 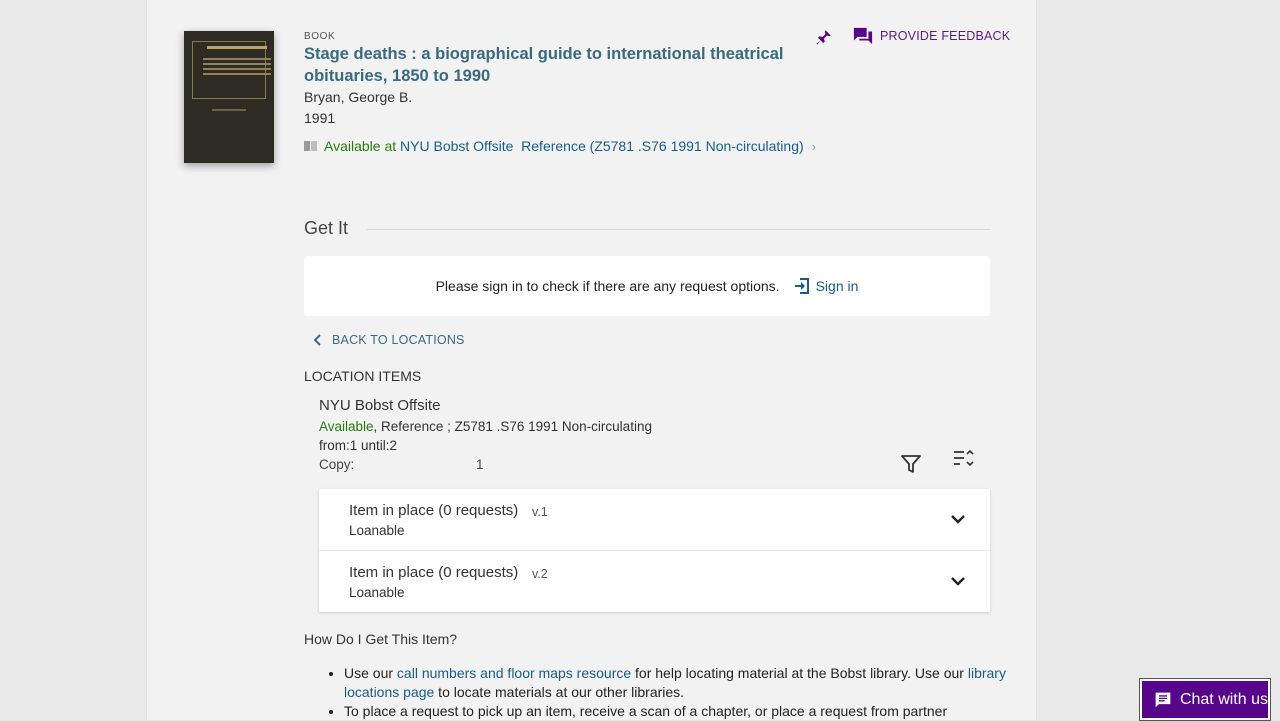 I want to click on location-status: Available, so click(x=346, y=426).